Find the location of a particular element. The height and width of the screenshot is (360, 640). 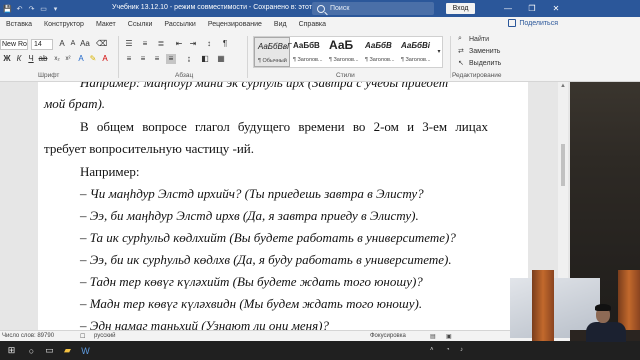

group-editing-label: Редактирование is located at coordinates (477, 75).